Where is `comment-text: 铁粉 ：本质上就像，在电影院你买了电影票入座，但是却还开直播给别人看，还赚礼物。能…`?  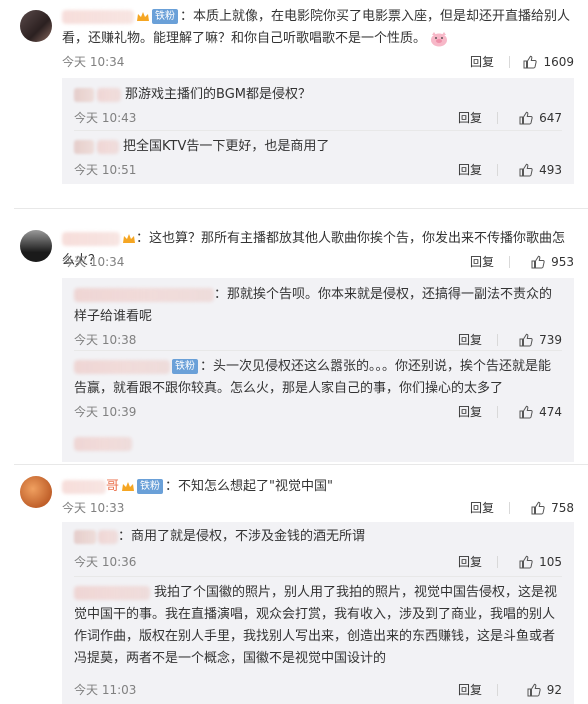 comment-text: 铁粉 ：本质上就像，在电影院你买了电影票入座，但是却还开直播给别人看，还赚礼物。能… is located at coordinates (316, 27).